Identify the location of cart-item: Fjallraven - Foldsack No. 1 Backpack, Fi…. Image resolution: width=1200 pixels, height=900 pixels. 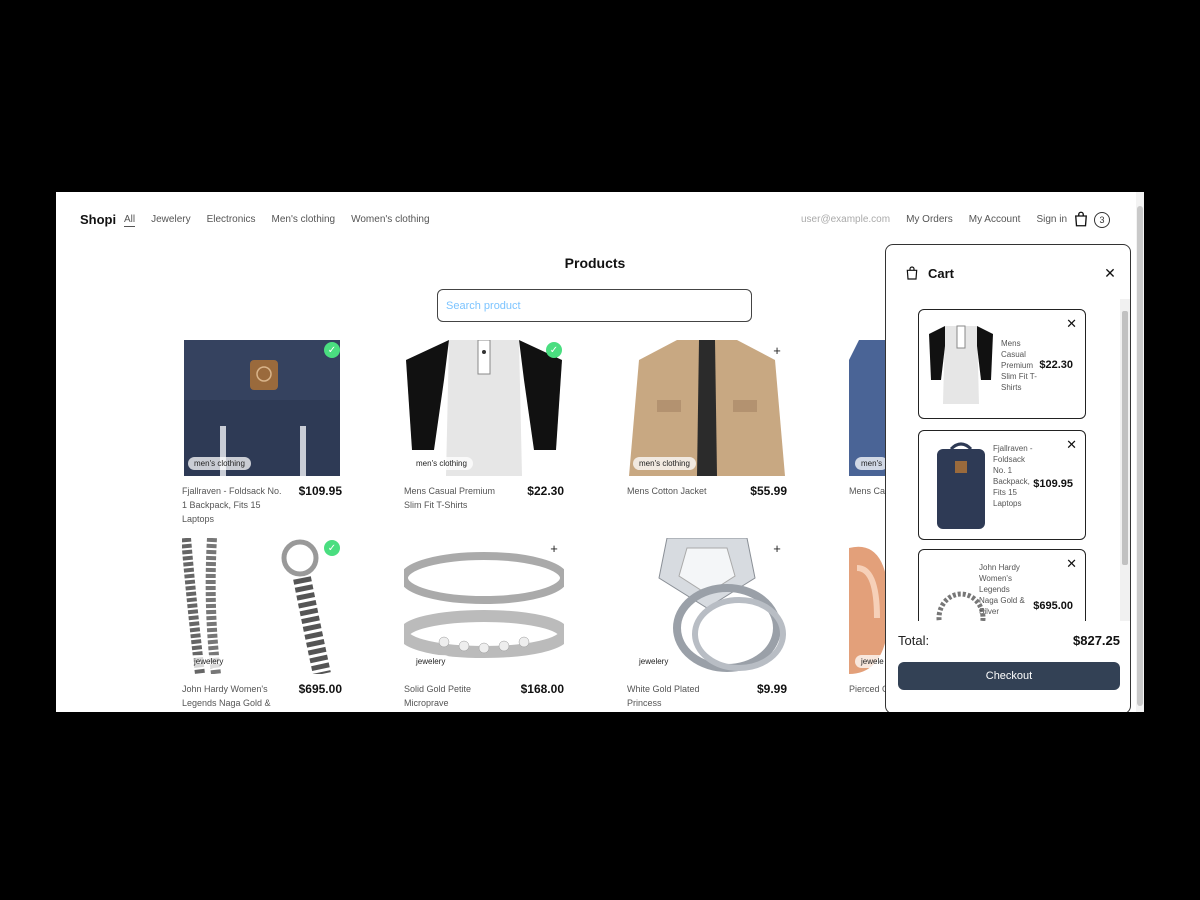
(1002, 485).